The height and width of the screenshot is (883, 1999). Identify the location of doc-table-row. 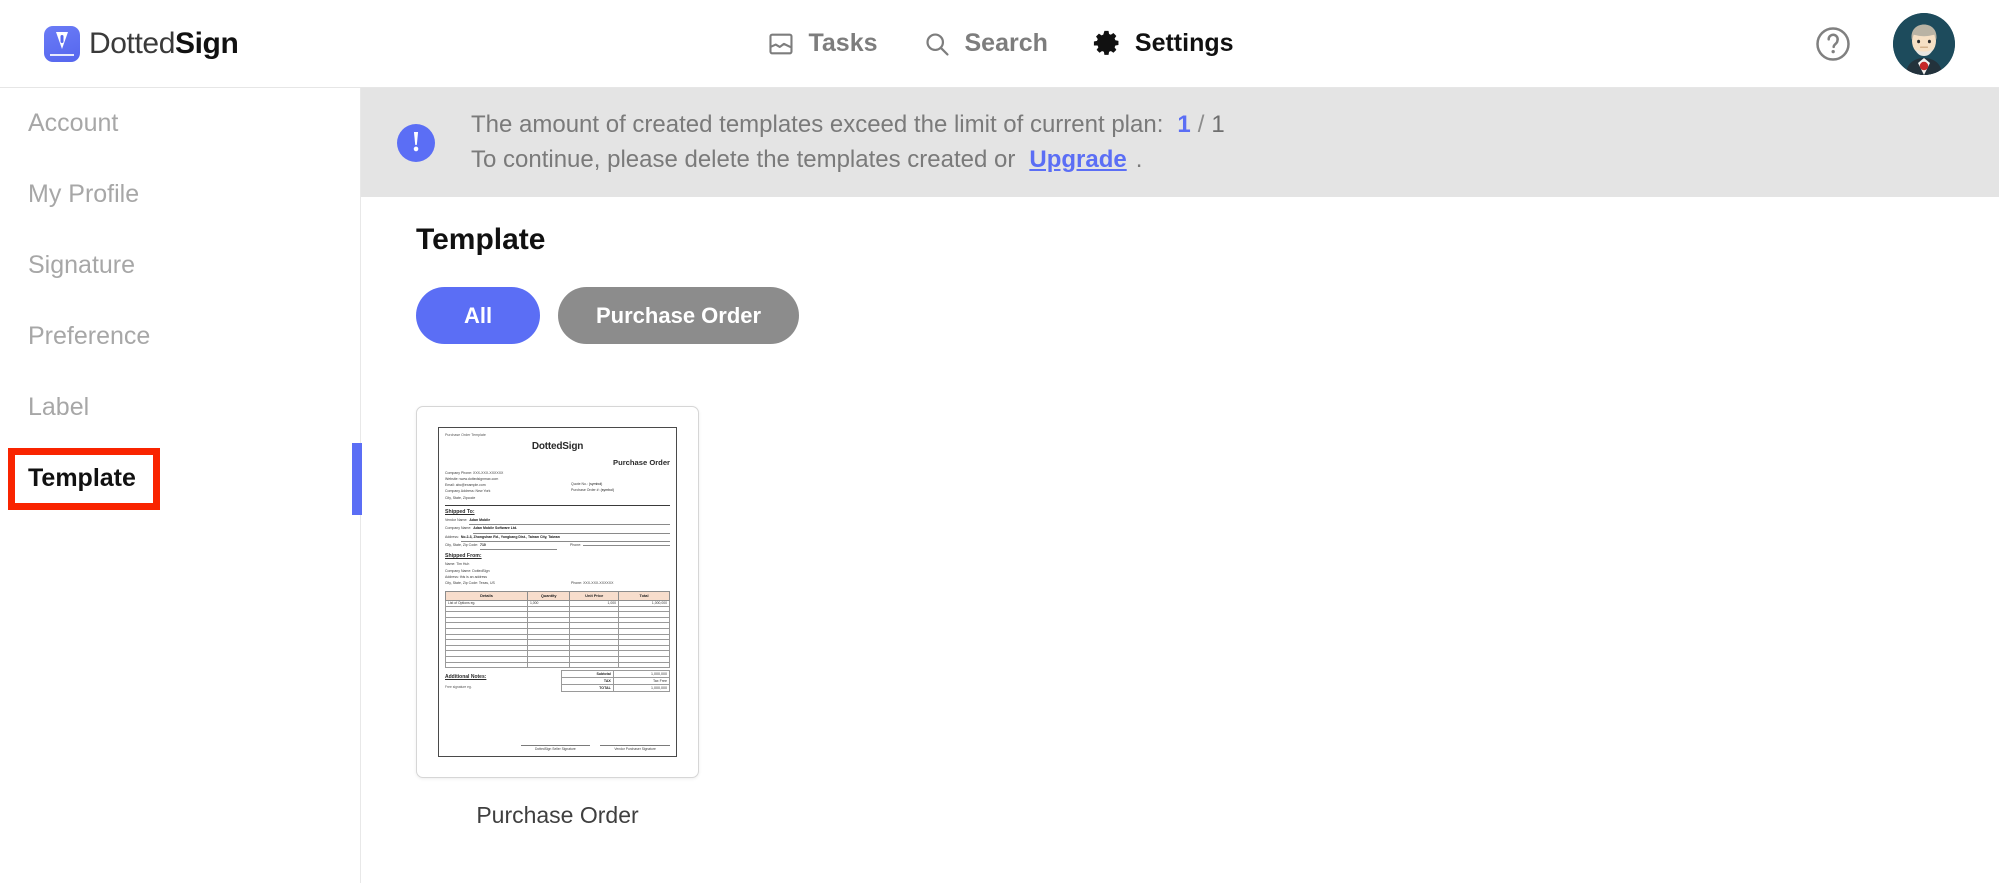
(557, 665).